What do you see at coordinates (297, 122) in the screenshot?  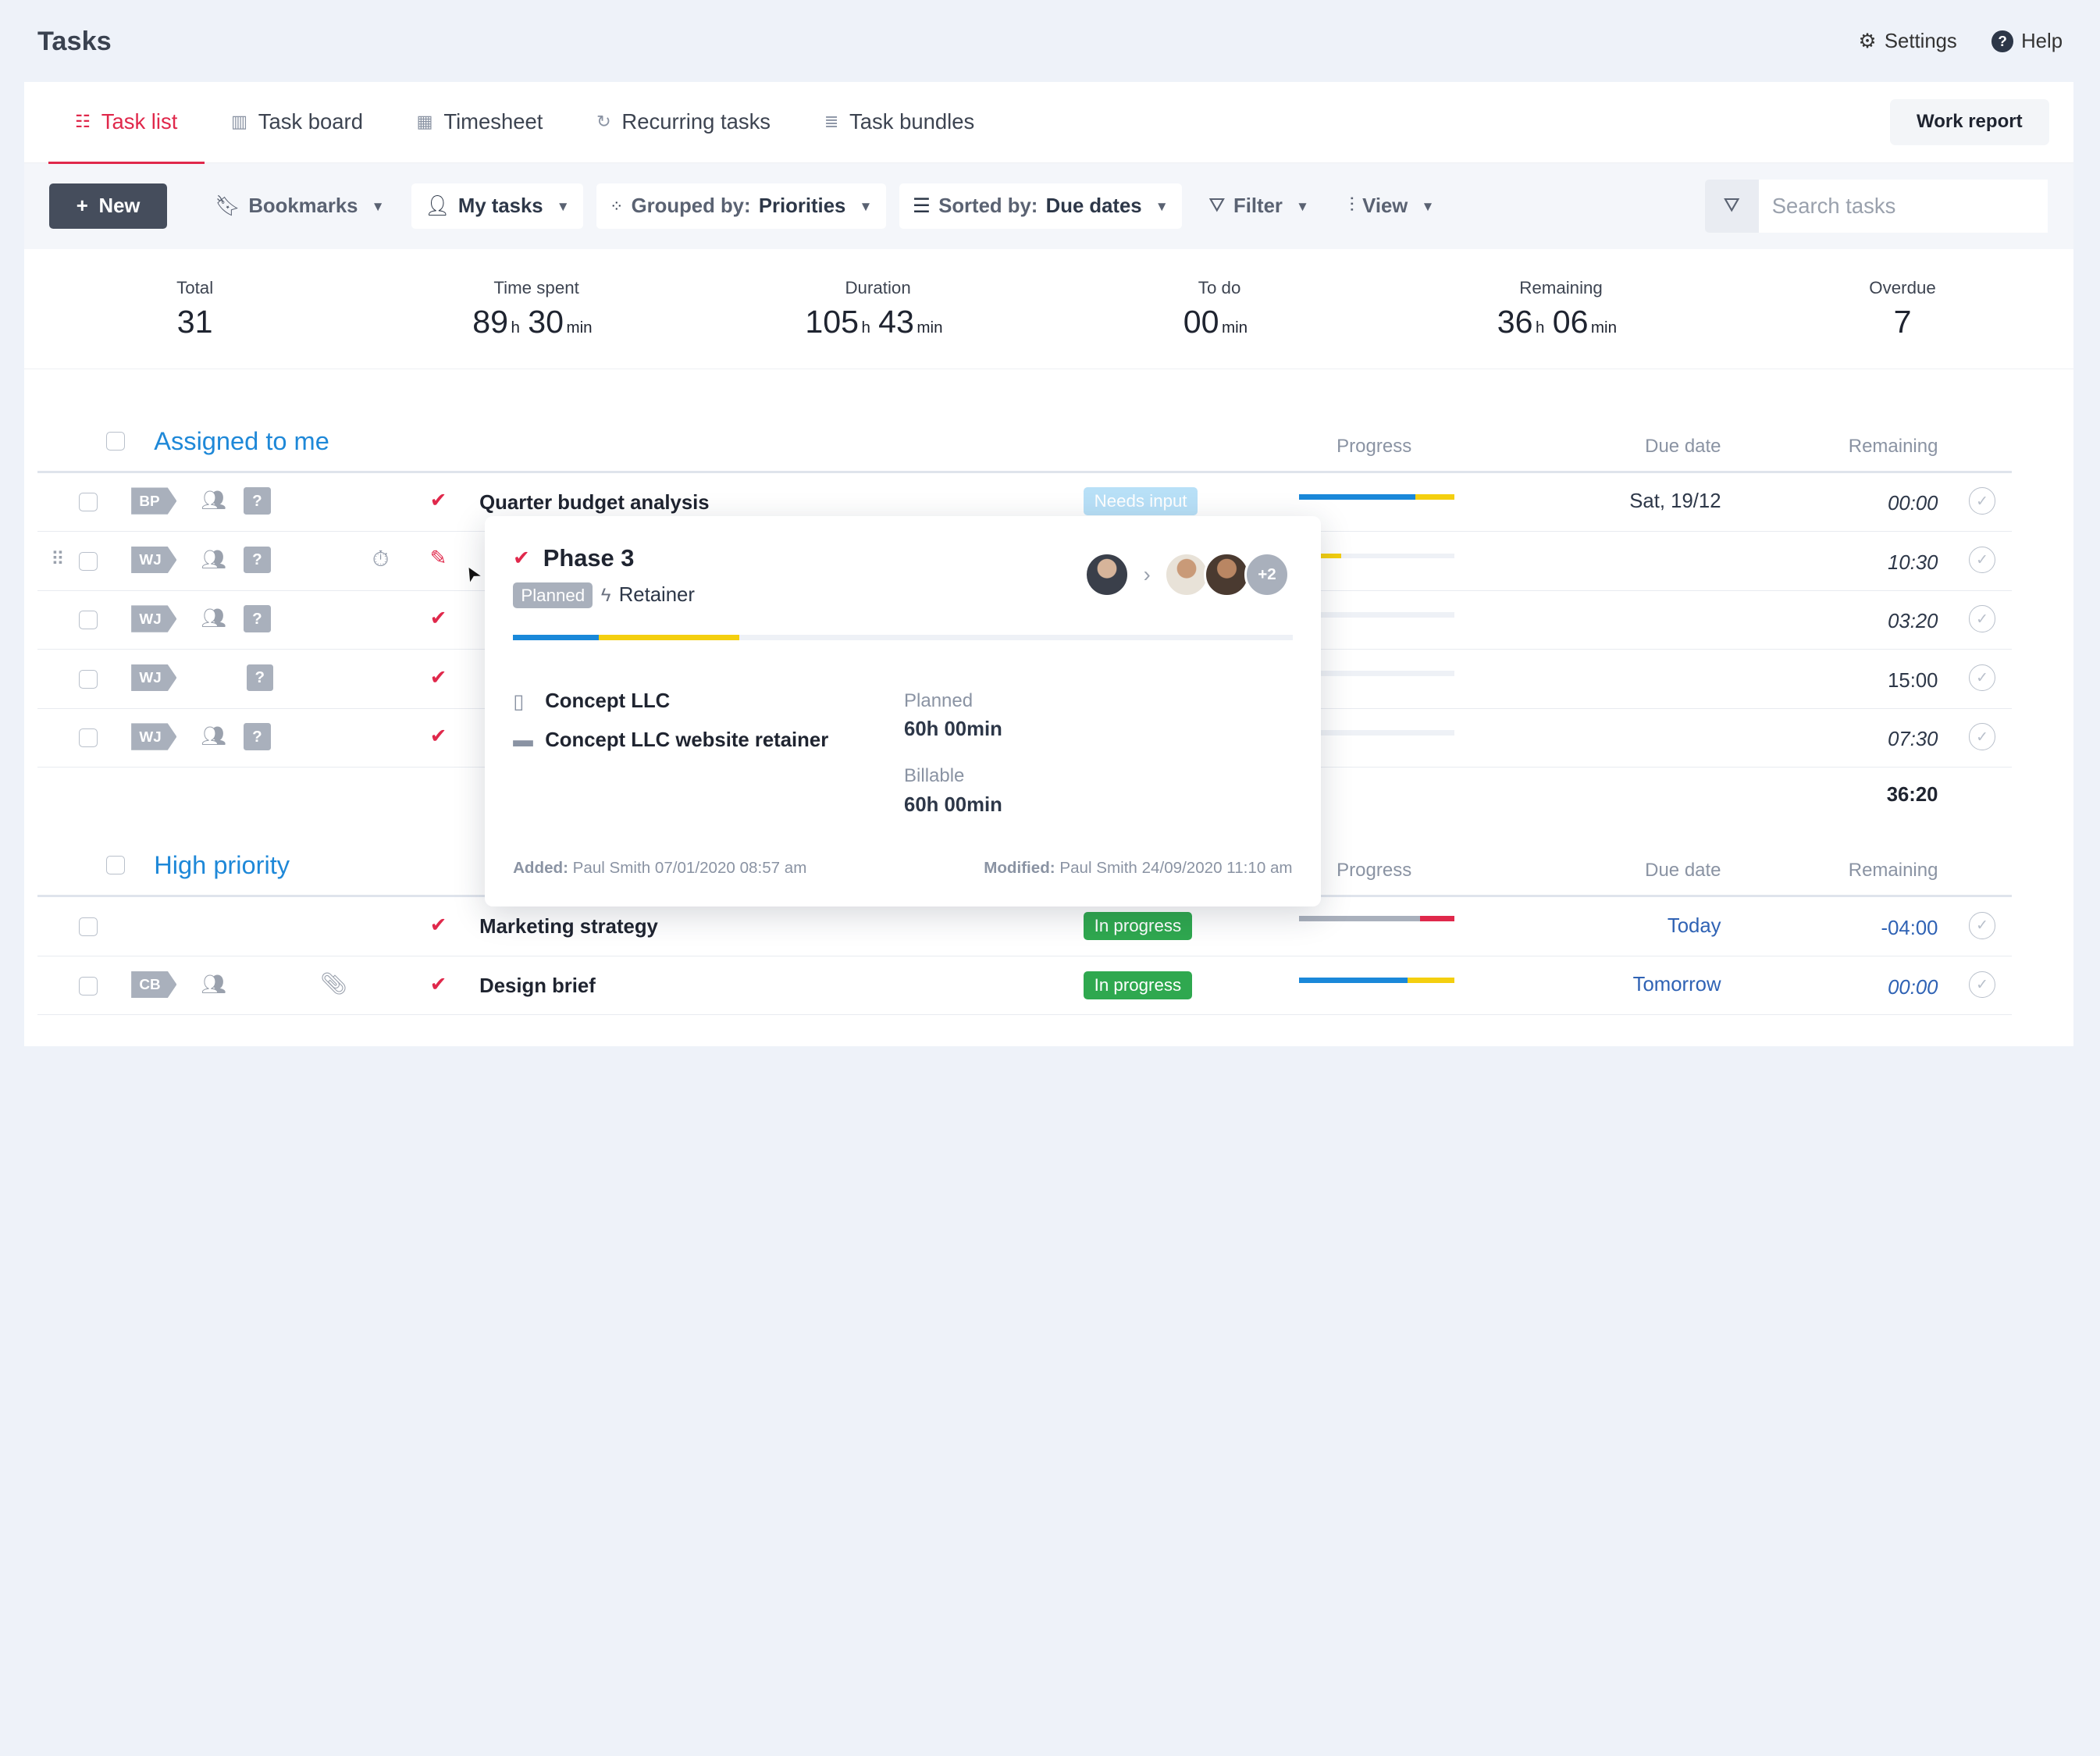 I see `tab-task-board: ▥ Task board` at bounding box center [297, 122].